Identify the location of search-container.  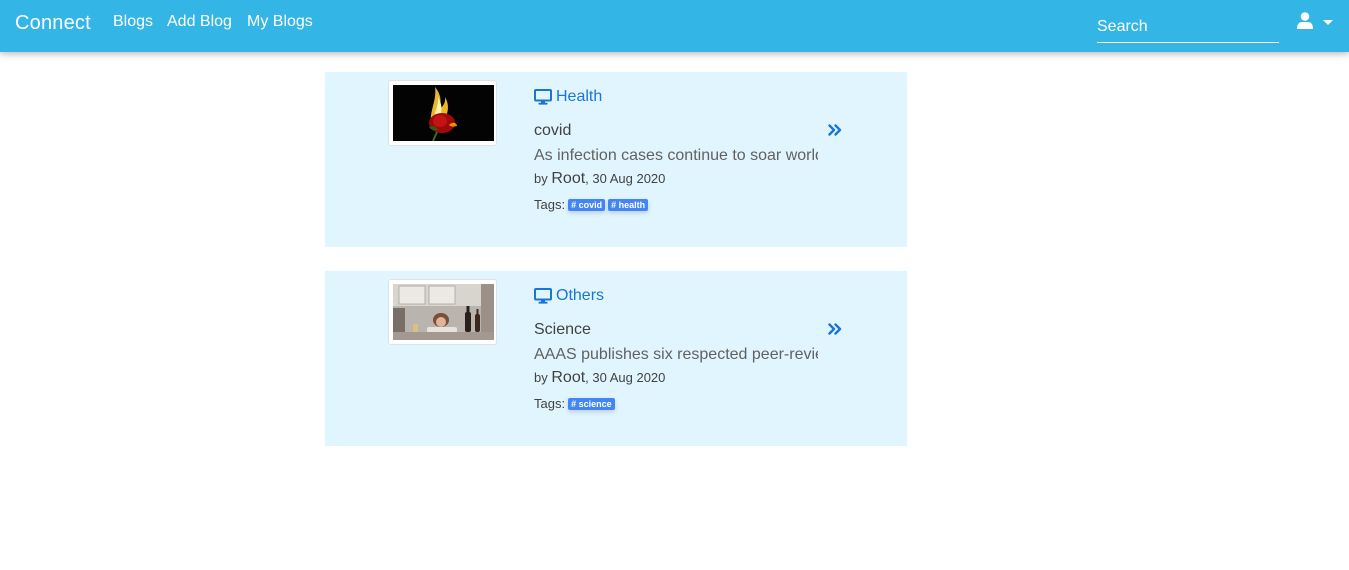
(1188, 25).